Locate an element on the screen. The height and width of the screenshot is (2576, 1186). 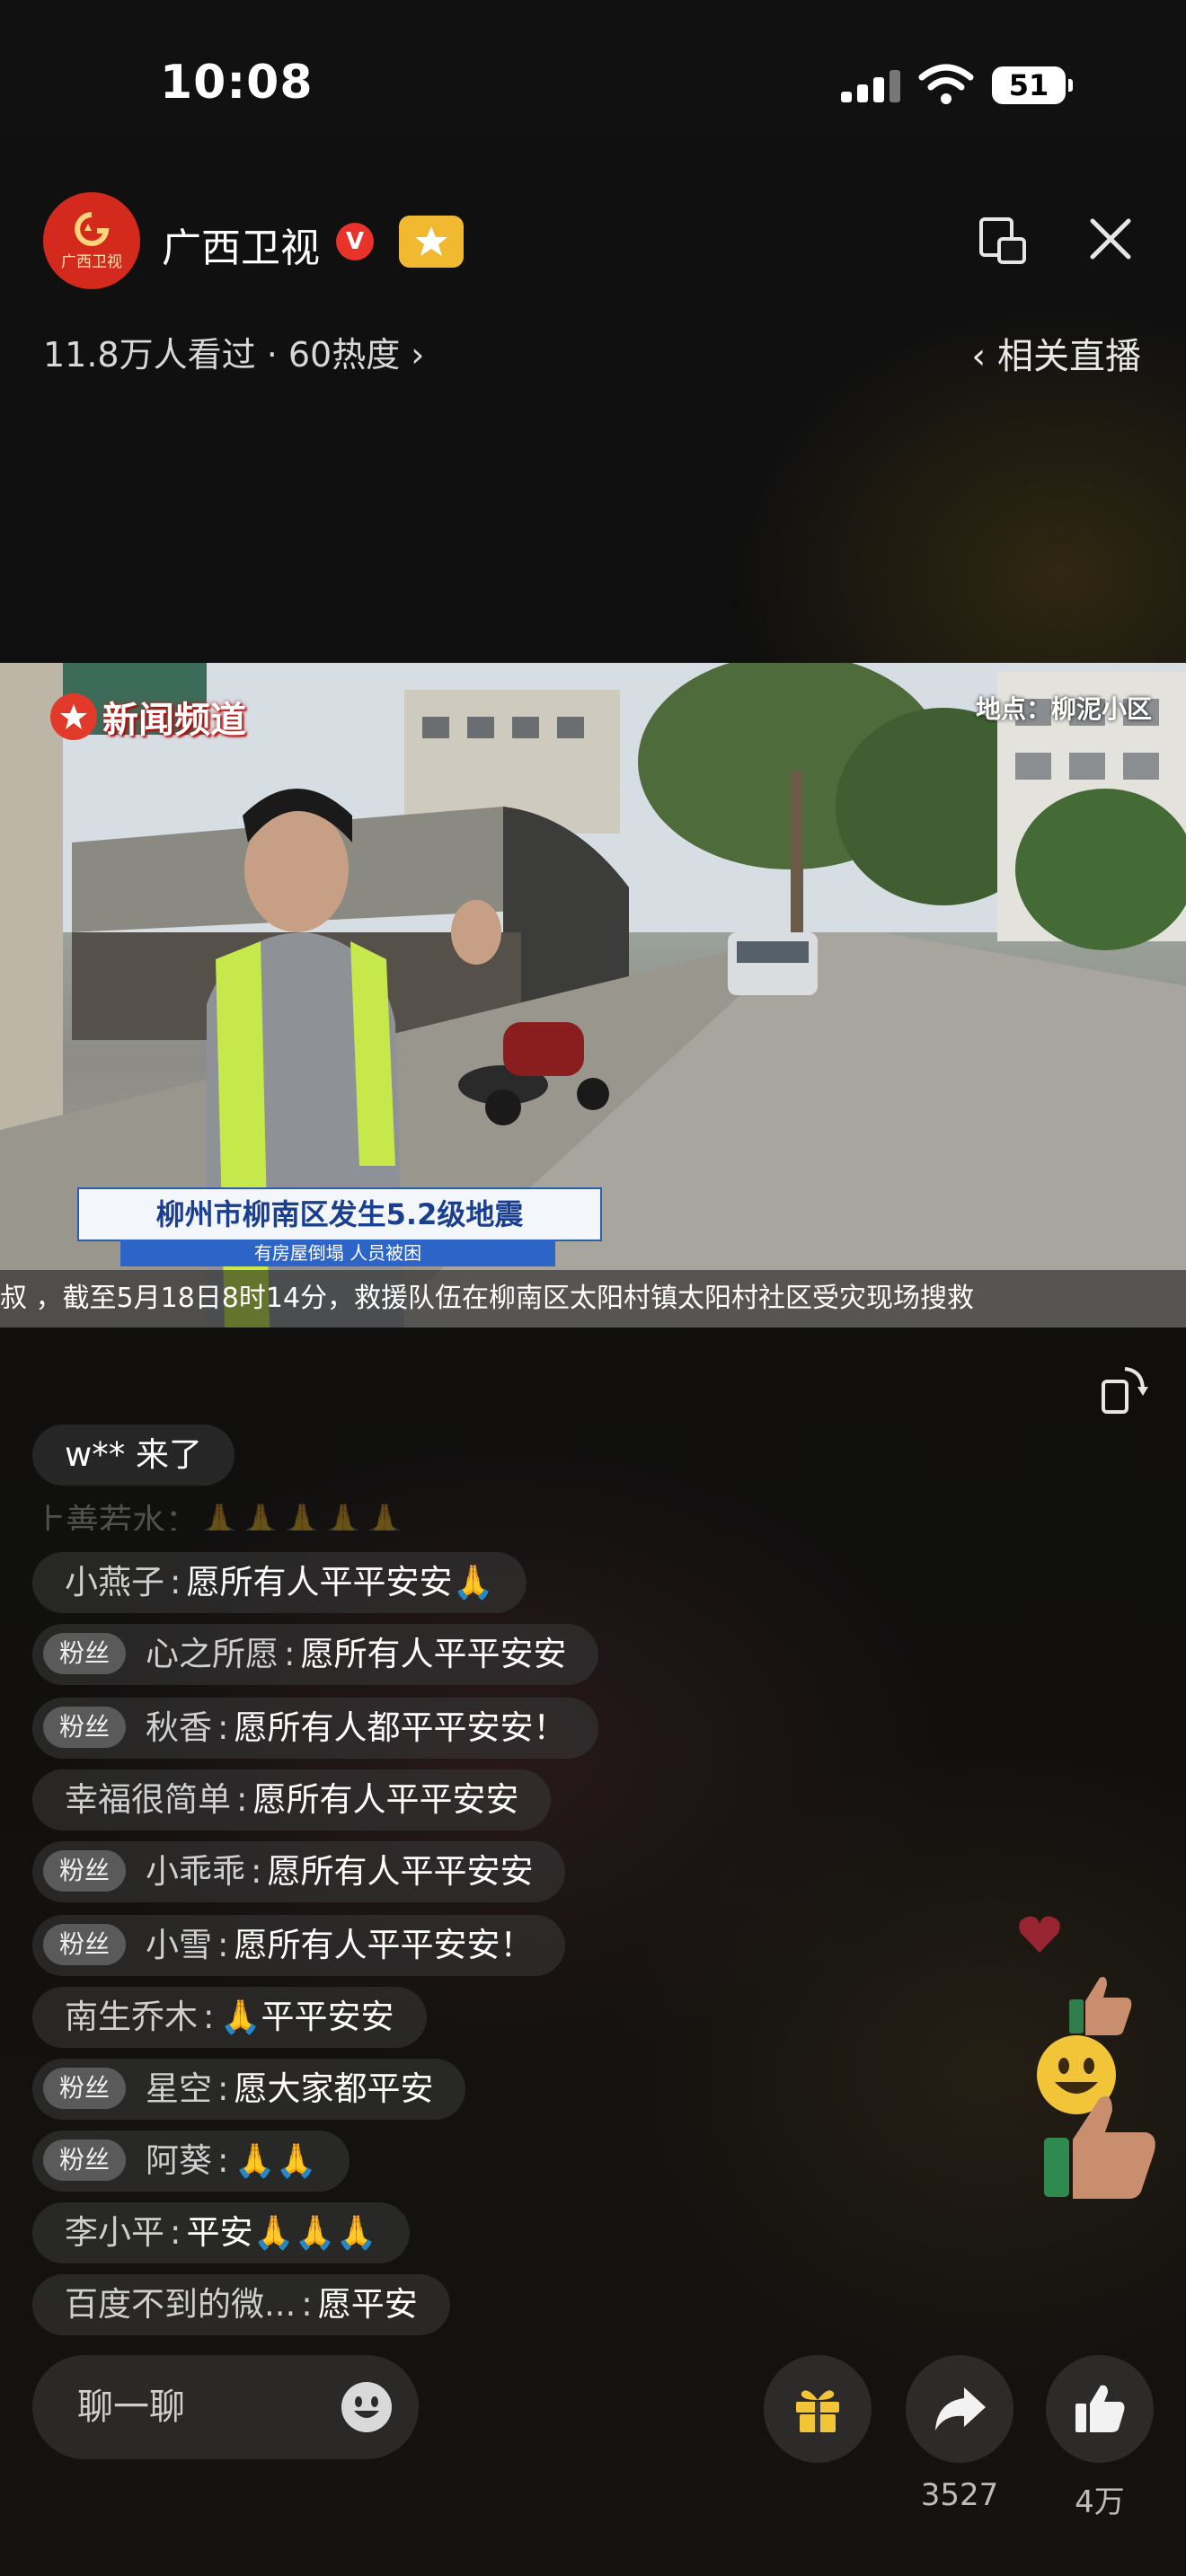
comment-item: 南生乔木: 🙏平平安安 is located at coordinates (229, 2017).